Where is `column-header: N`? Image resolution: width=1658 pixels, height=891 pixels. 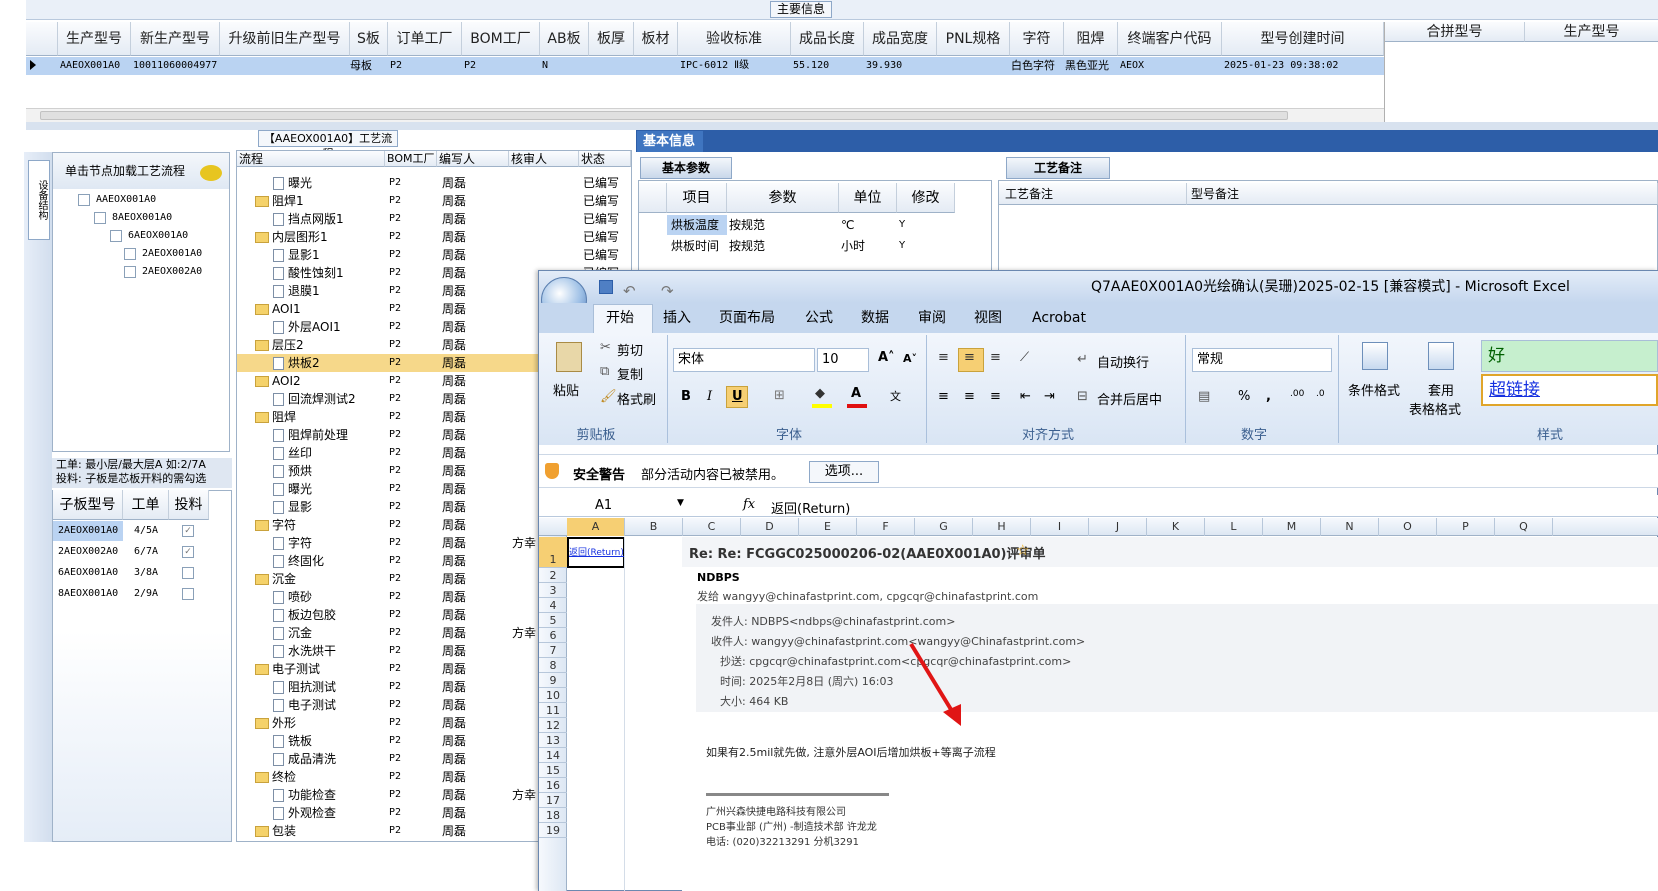 column-header: N is located at coordinates (1350, 527).